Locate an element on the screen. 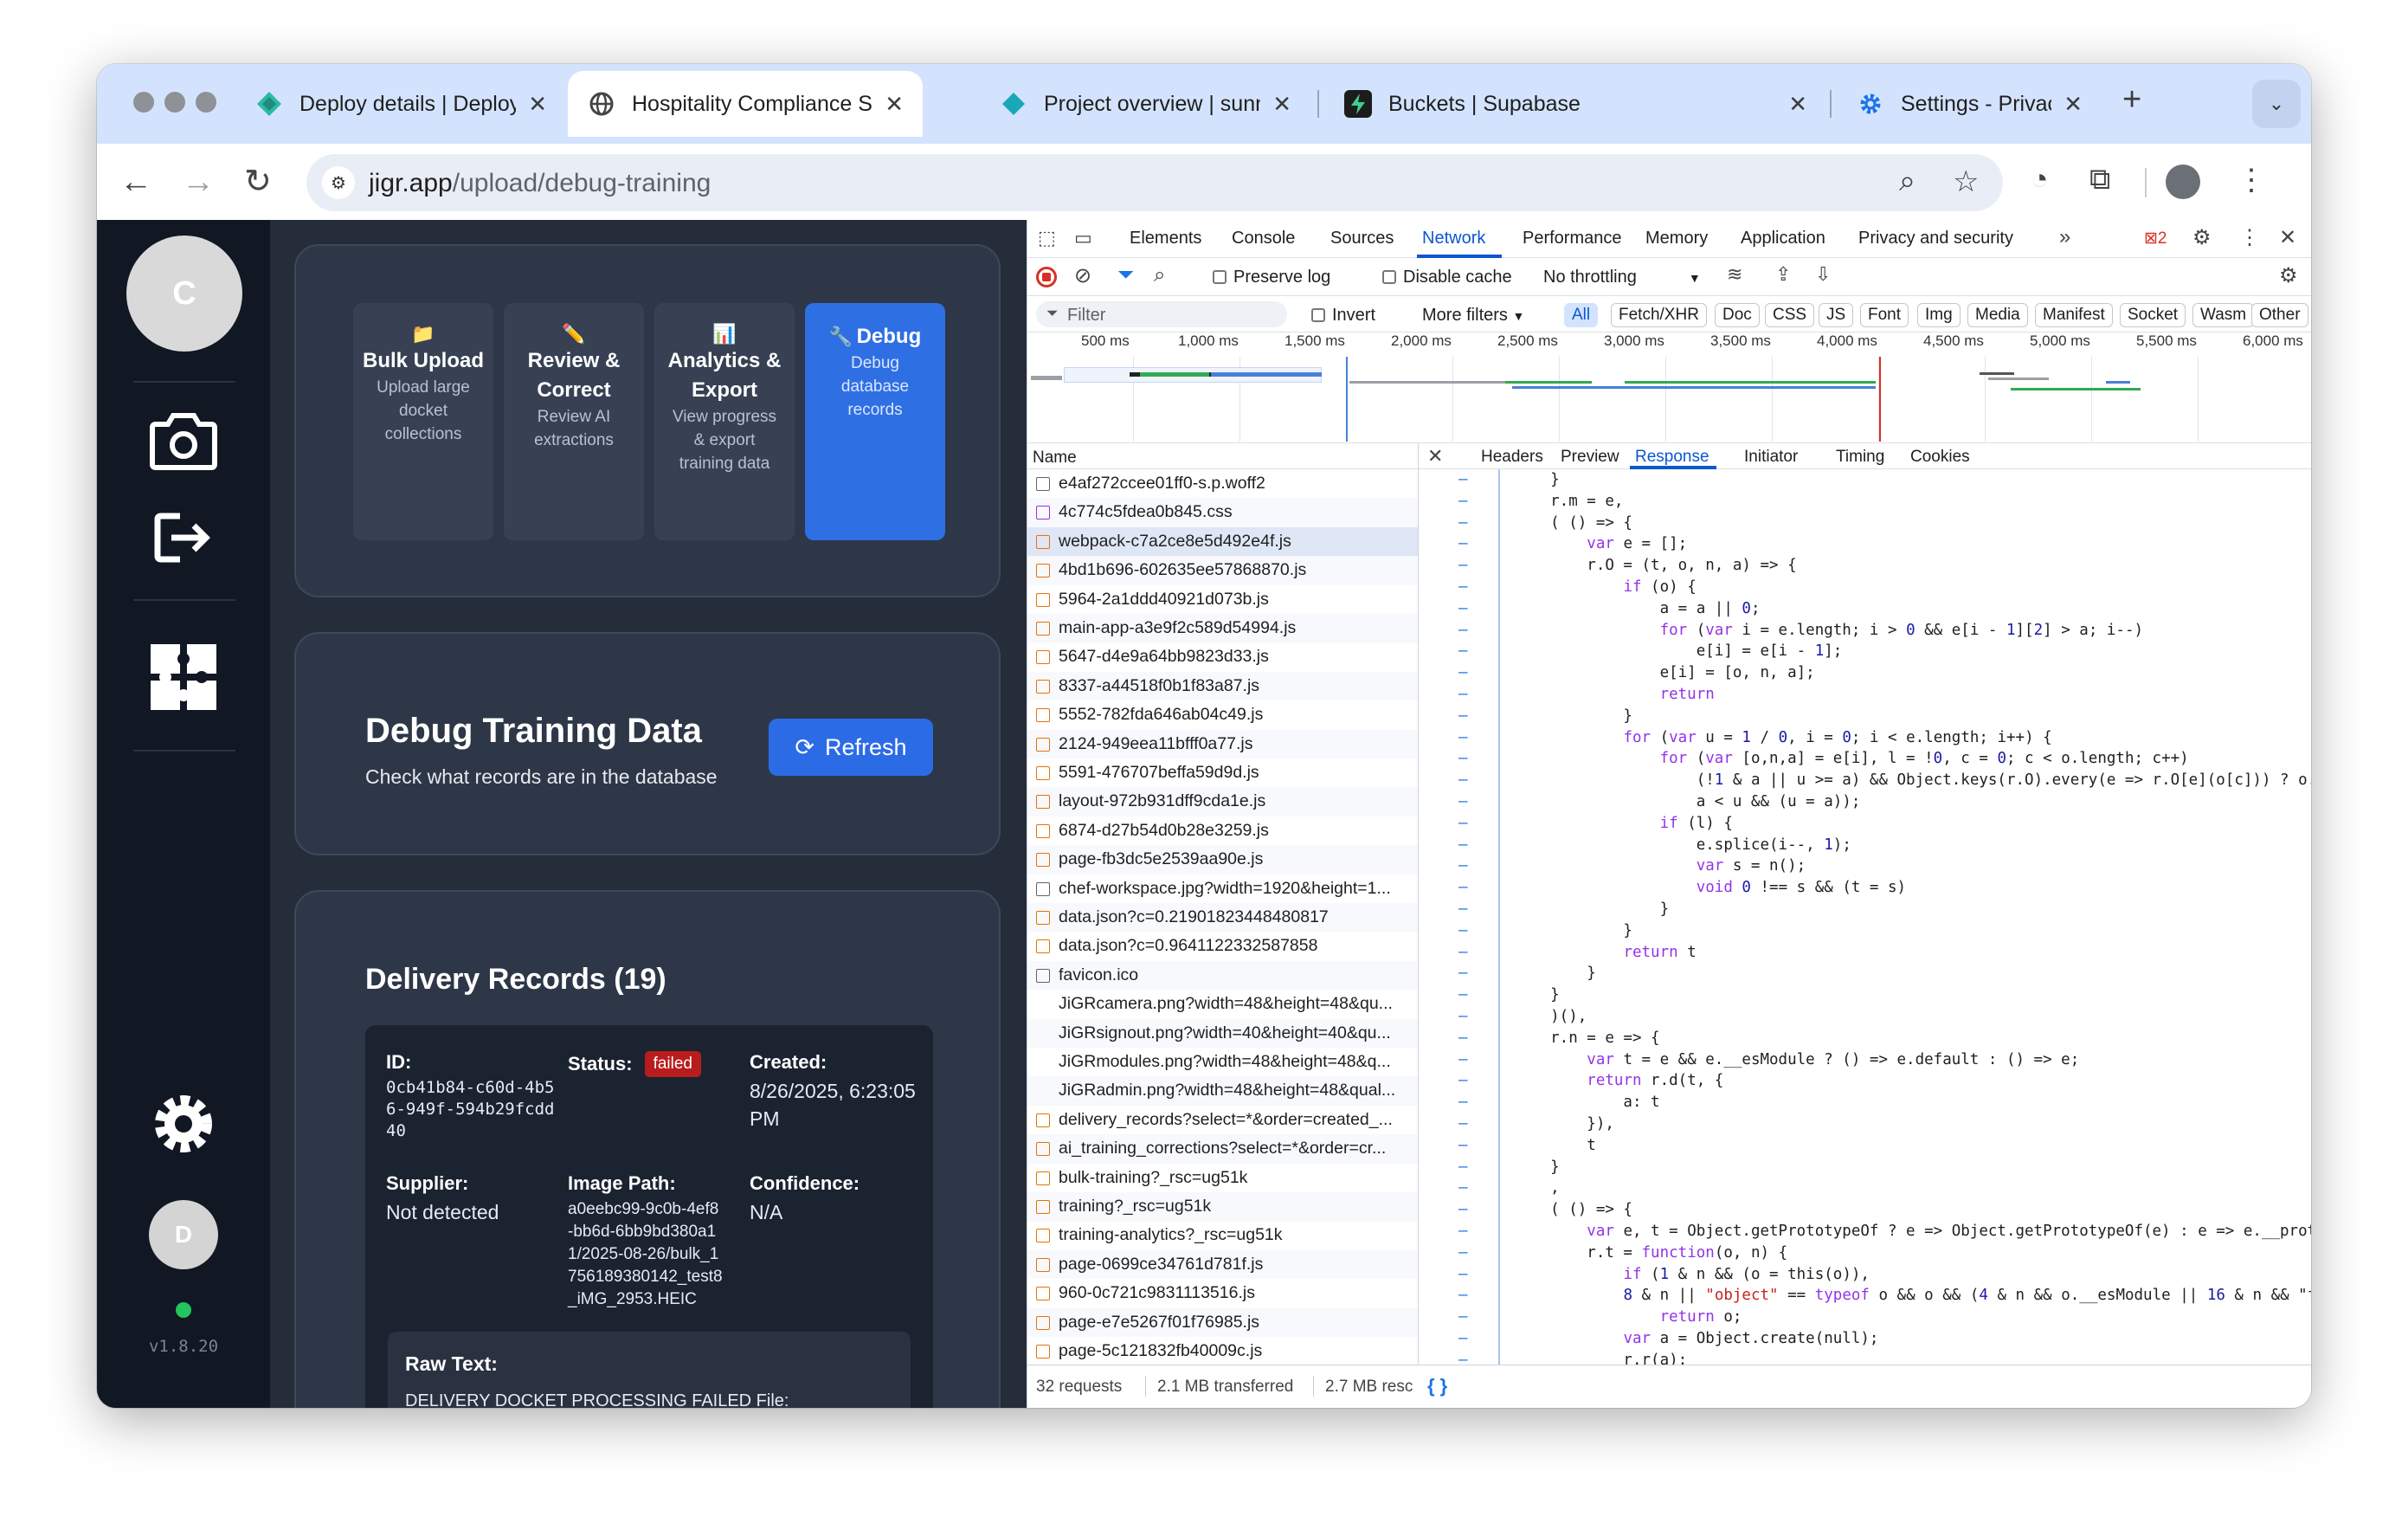  forward-button: → is located at coordinates (198, 182).